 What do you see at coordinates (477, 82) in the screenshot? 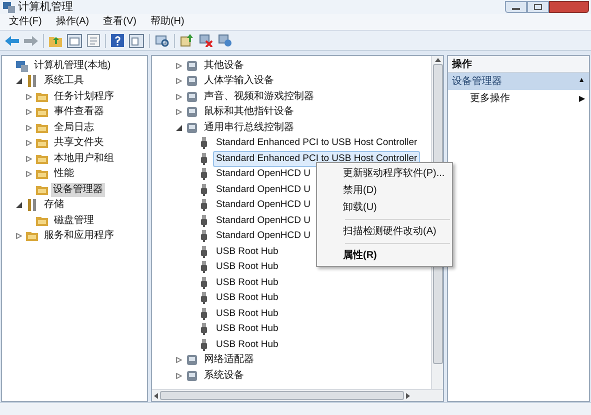
I see `section-title: 设备管理器` at bounding box center [477, 82].